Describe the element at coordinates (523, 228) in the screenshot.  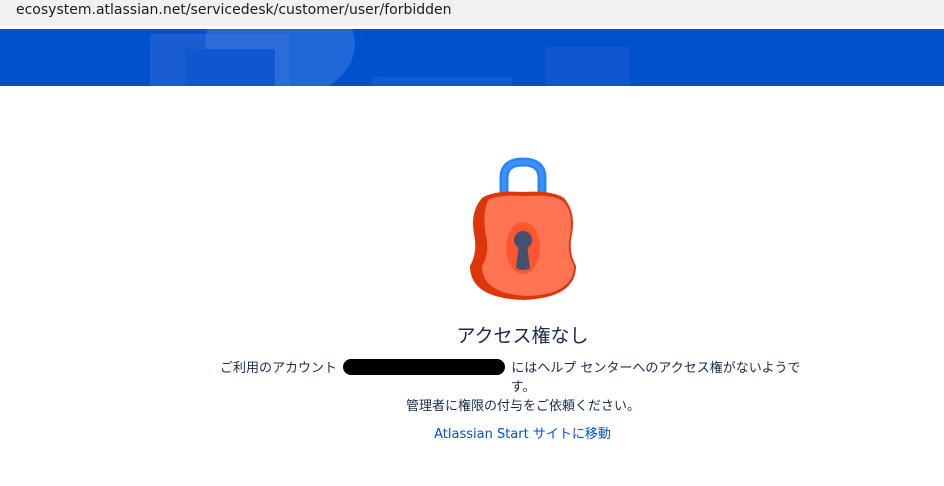
I see `lock-icon` at that location.